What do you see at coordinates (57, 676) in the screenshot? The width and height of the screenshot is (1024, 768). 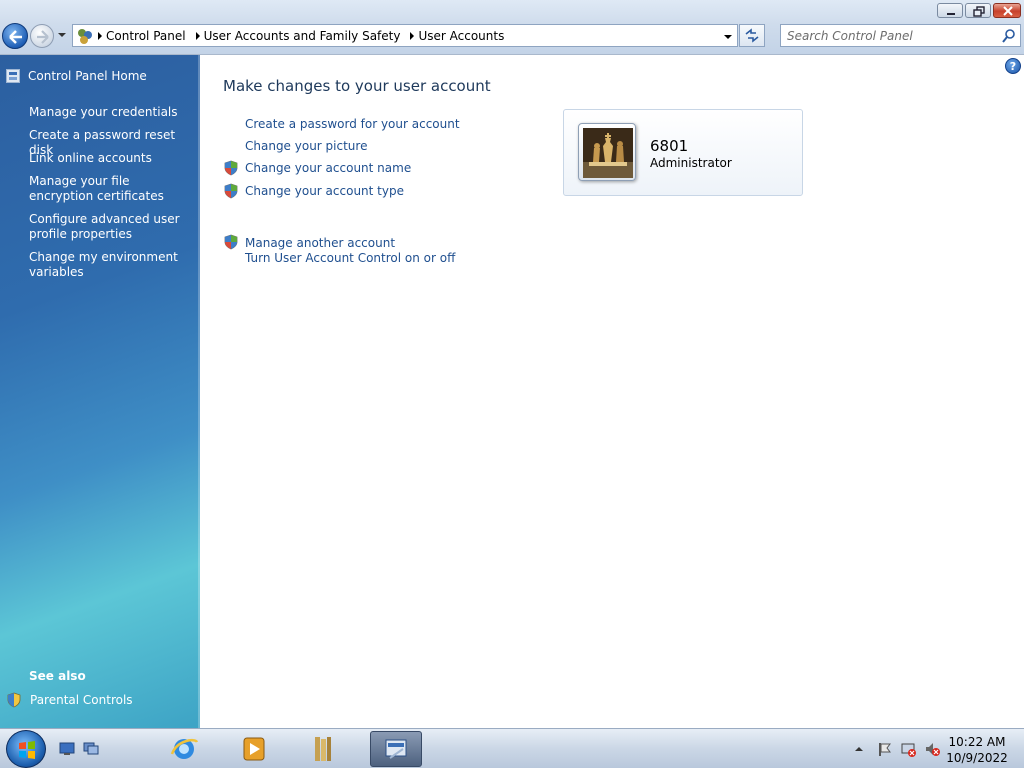 I see `see-also-heading: See also` at bounding box center [57, 676].